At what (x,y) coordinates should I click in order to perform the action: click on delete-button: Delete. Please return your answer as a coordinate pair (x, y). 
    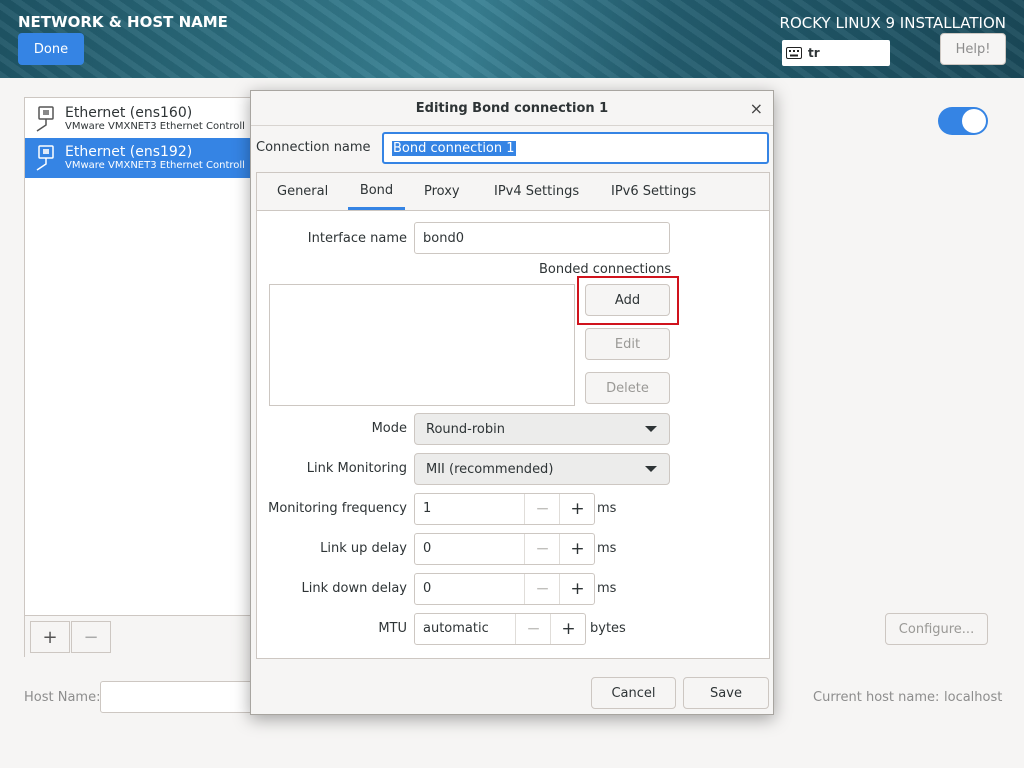
    Looking at the image, I should click on (627, 388).